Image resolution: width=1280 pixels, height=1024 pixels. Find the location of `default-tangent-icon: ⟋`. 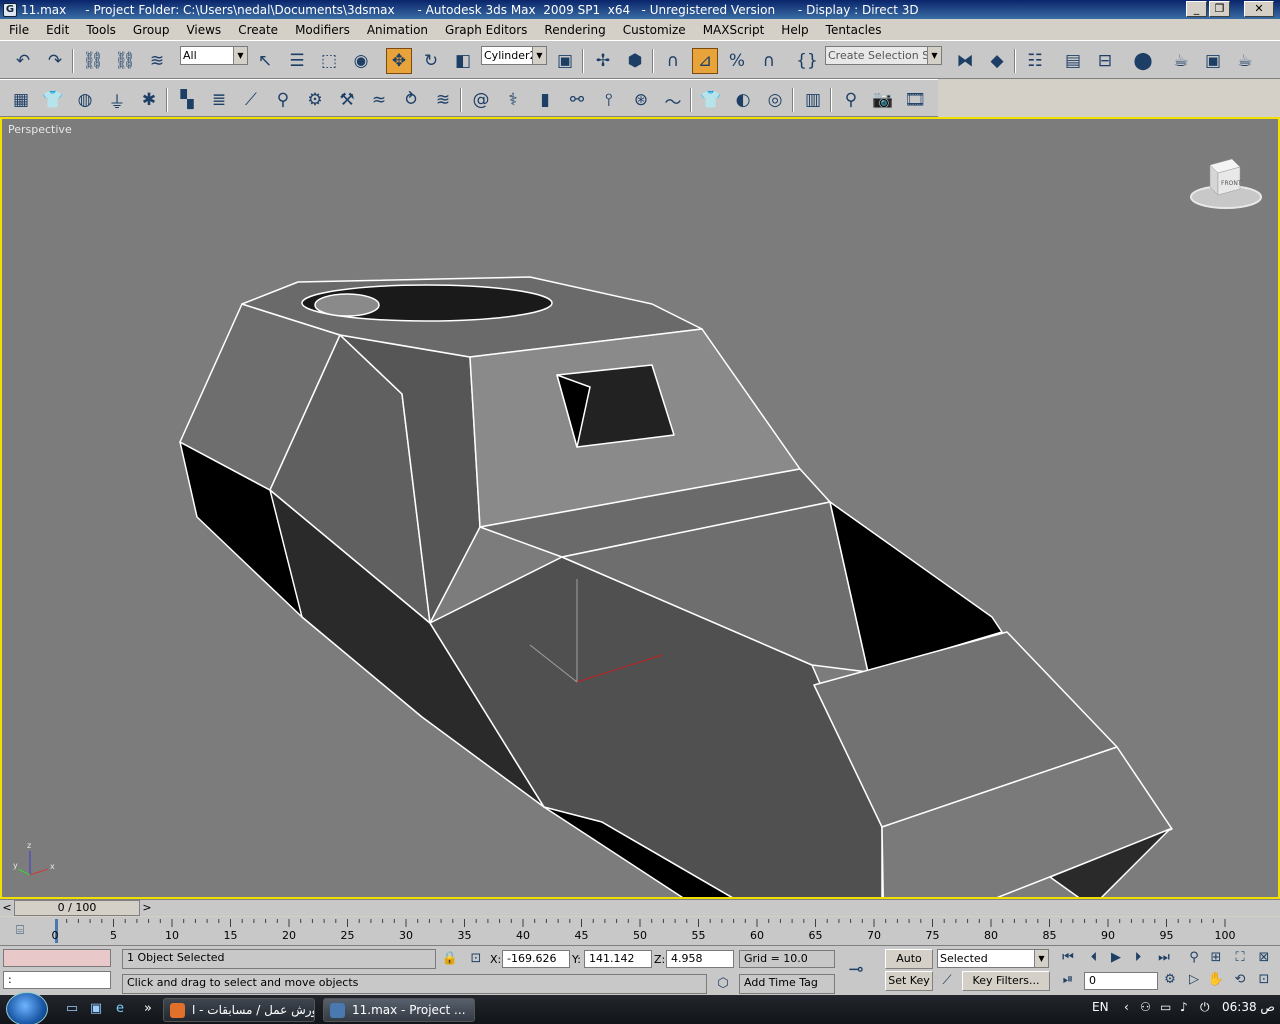

default-tangent-icon: ⟋ is located at coordinates (947, 981).